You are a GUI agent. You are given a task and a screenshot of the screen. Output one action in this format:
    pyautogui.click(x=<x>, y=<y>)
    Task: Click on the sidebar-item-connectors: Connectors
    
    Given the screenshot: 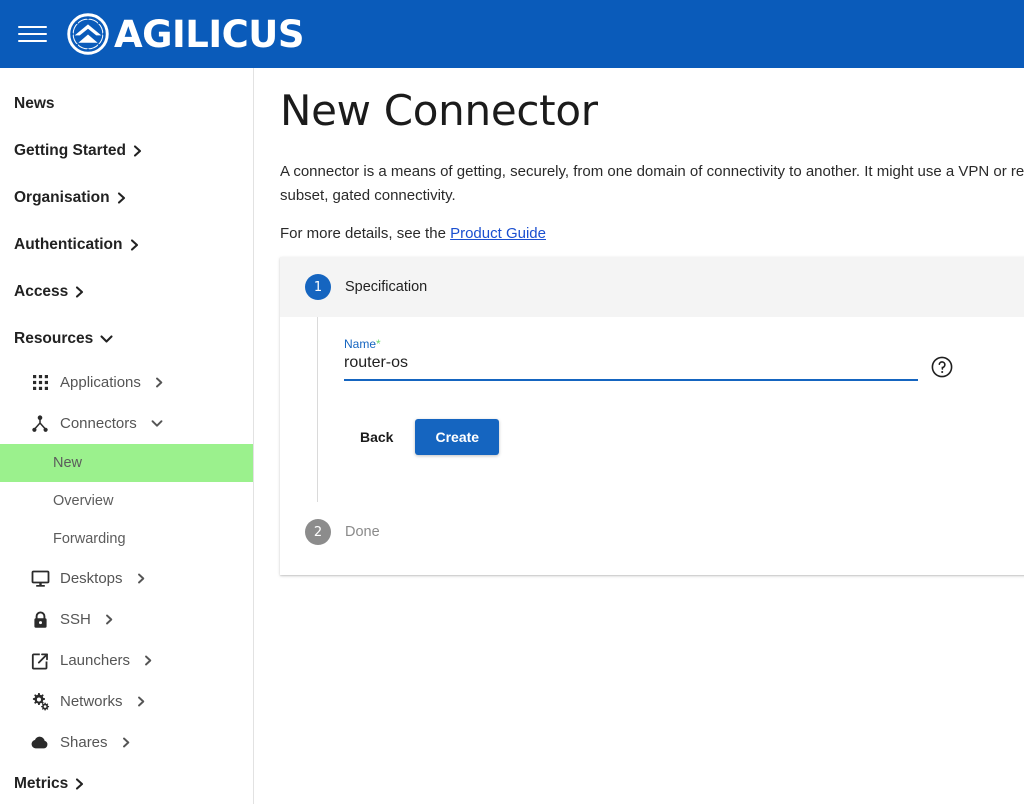 What is the action you would take?
    pyautogui.click(x=126, y=423)
    